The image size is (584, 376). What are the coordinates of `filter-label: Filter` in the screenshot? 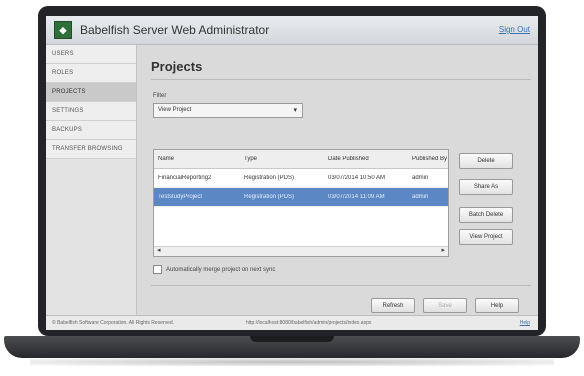 It's located at (160, 96).